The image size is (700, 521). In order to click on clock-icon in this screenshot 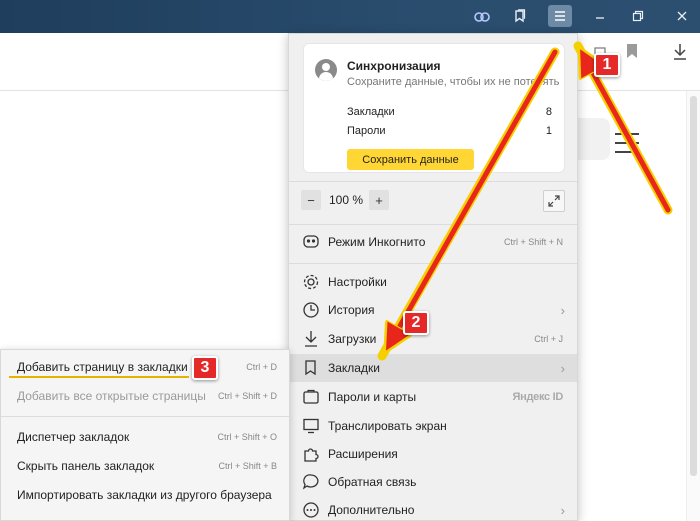, I will do `click(311, 310)`.